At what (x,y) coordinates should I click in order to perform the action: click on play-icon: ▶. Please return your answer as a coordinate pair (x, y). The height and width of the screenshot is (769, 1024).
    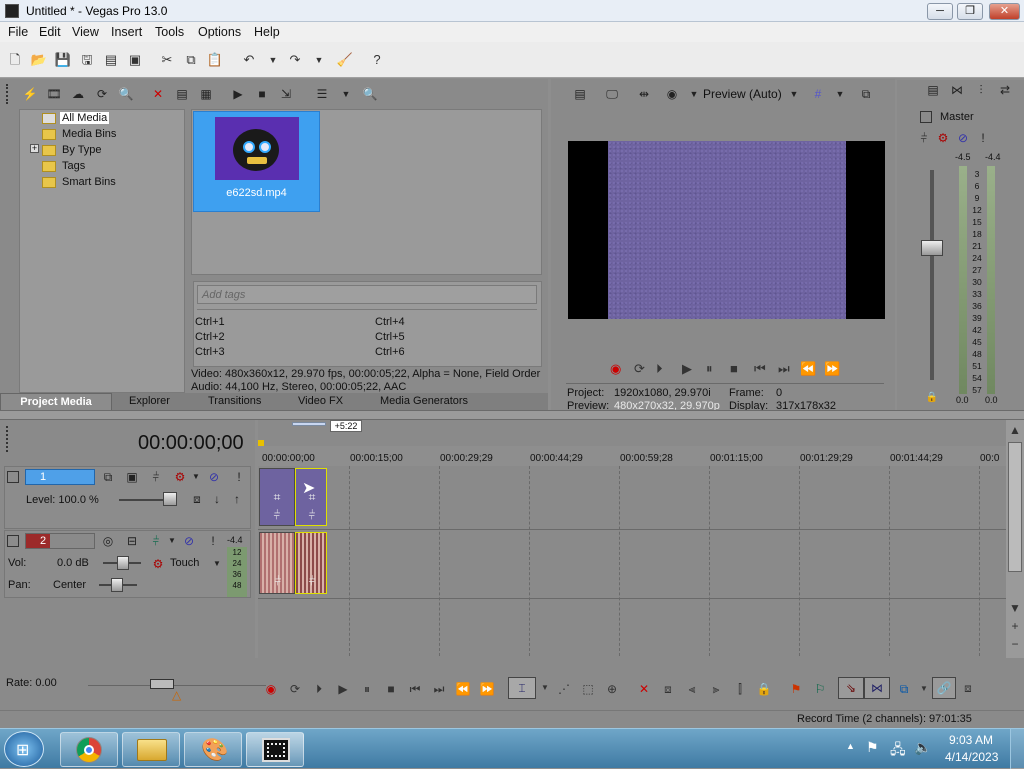
    Looking at the image, I should click on (343, 689).